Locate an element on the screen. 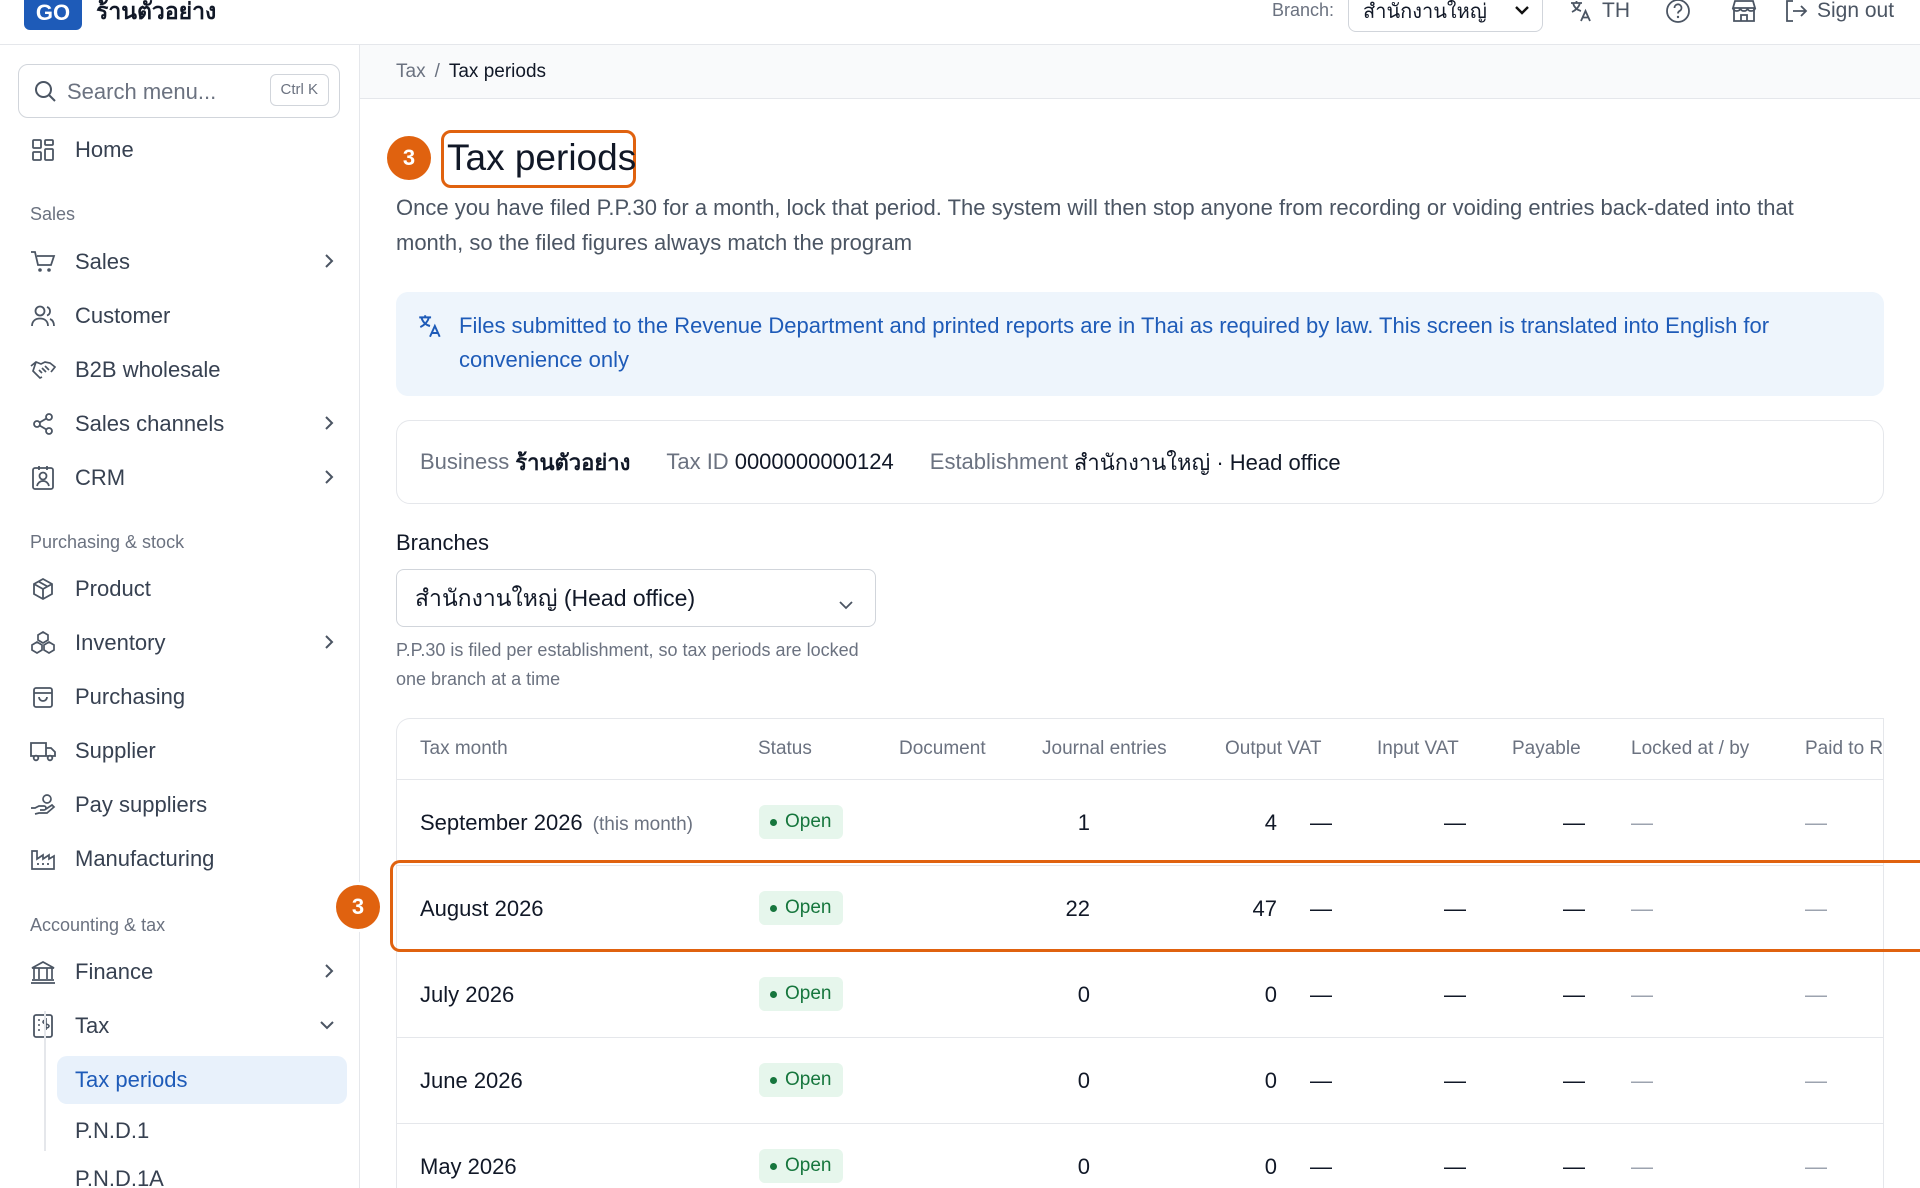  cell-document: 1 is located at coordinates (1083, 822).